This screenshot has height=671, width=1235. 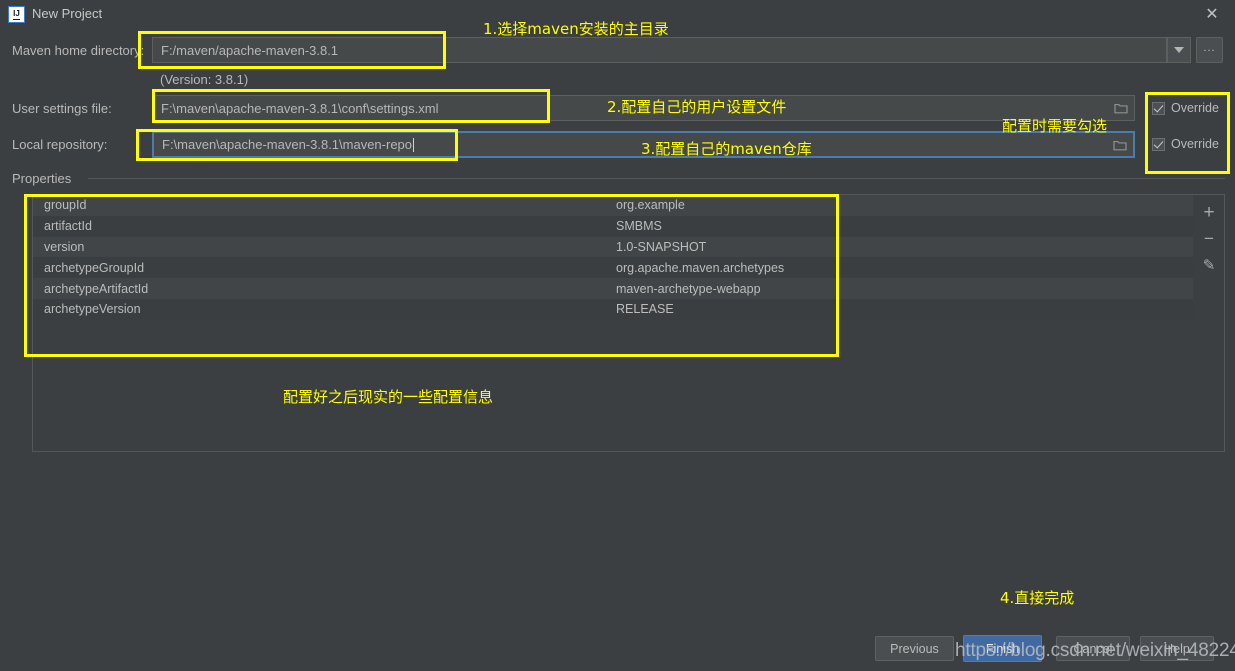 I want to click on watermark-url: https://blog.csdn.net/weixin_48224061, so click(x=1095, y=650).